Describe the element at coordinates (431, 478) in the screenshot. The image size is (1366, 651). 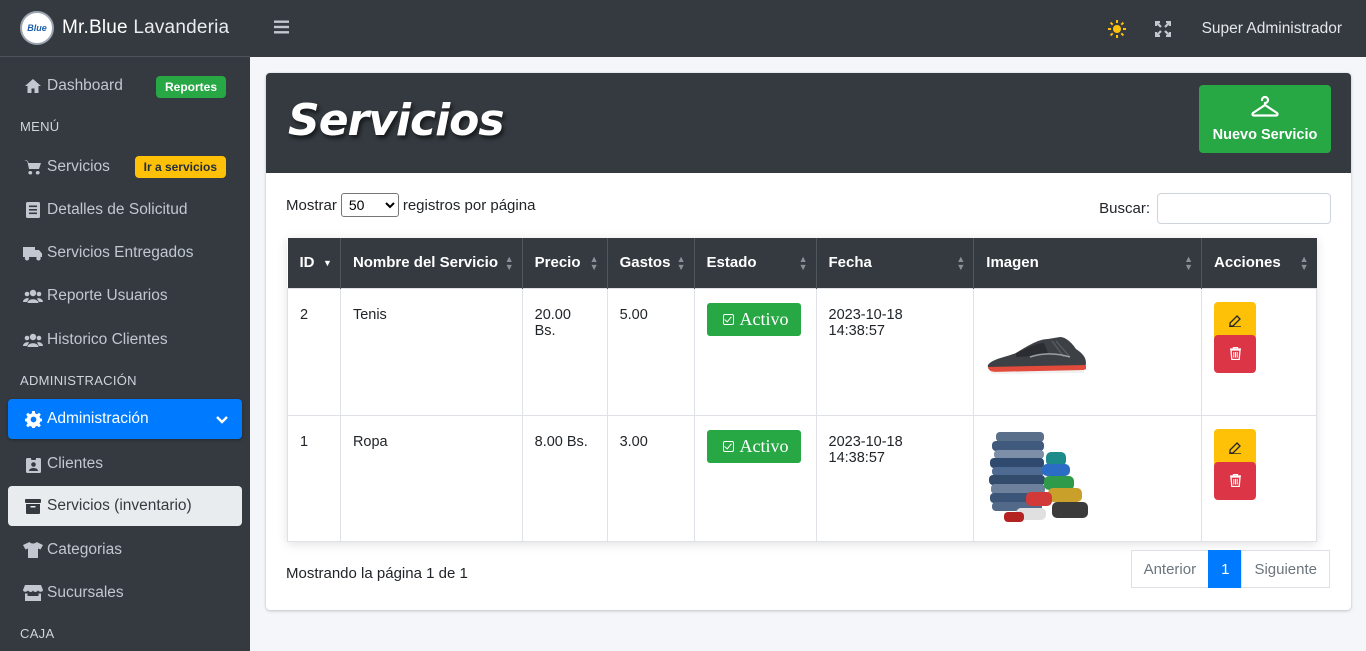
I see `cell-nombre: Ropa` at that location.